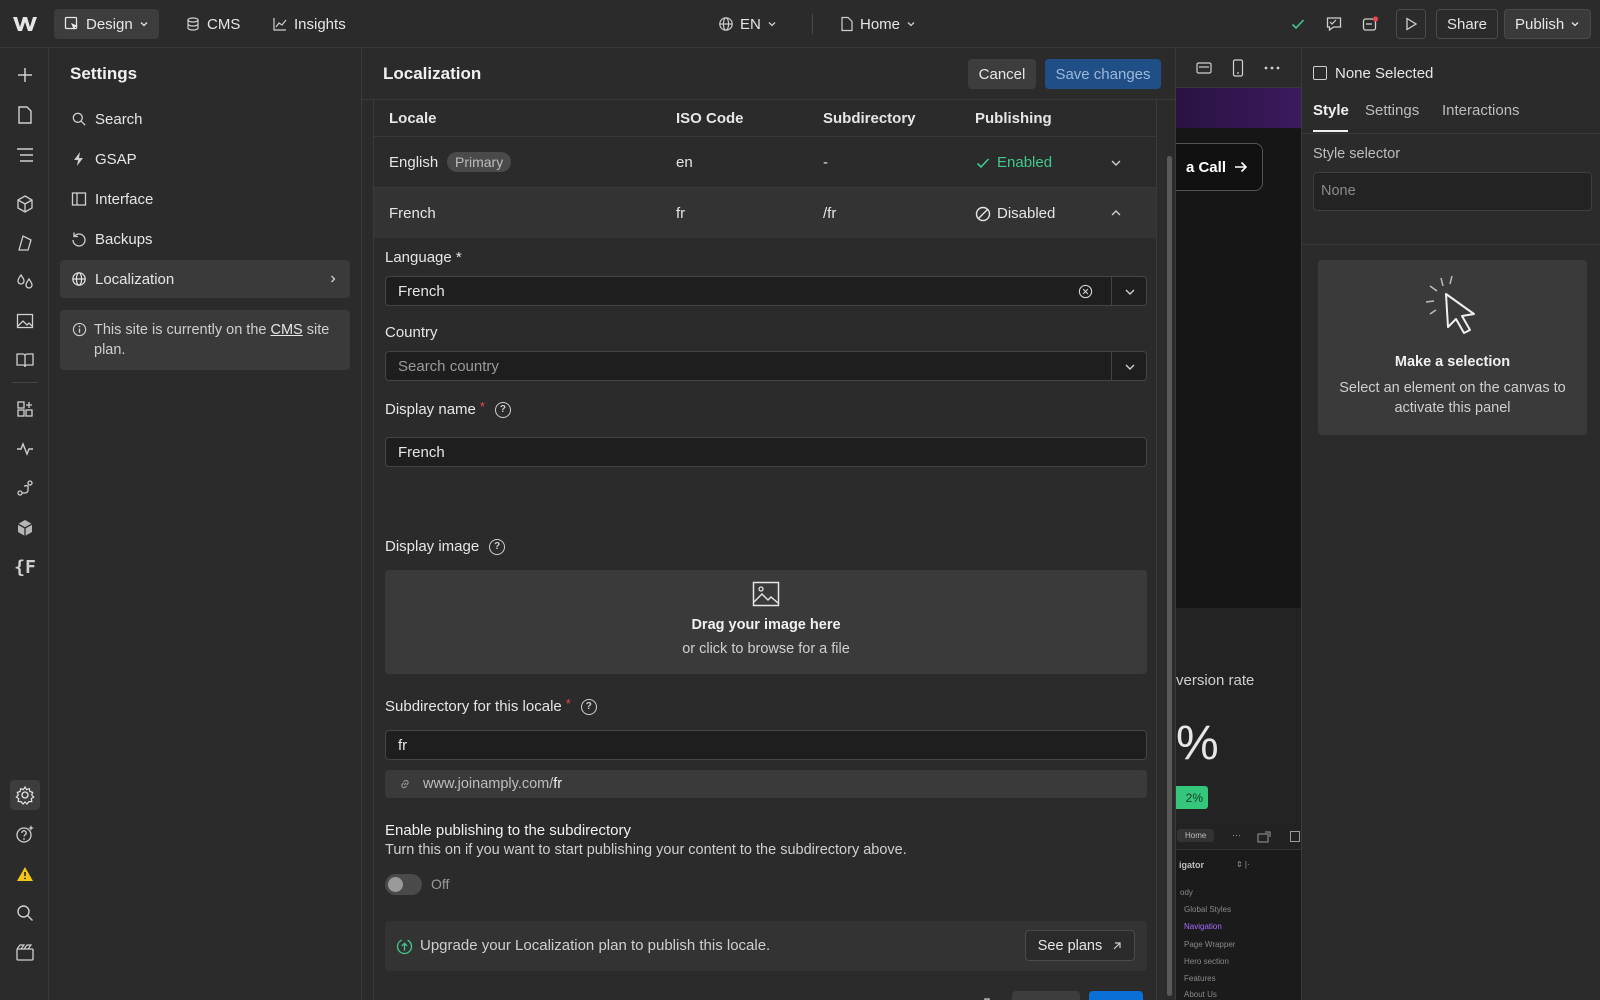 This screenshot has width=1600, height=1000. I want to click on pages-icon, so click(25, 115).